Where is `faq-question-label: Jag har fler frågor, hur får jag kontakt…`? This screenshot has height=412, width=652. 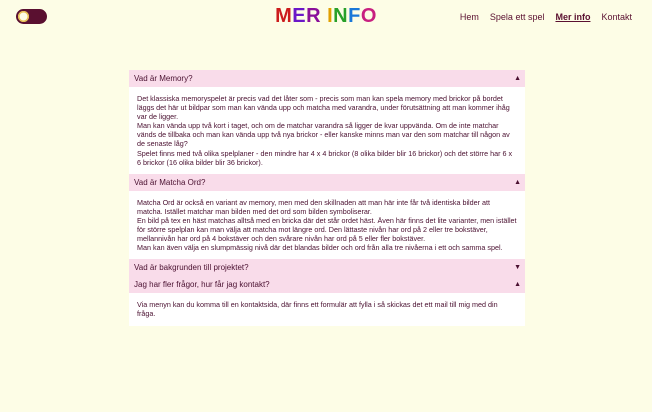 faq-question-label: Jag har fler frågor, hur får jag kontakt… is located at coordinates (202, 285).